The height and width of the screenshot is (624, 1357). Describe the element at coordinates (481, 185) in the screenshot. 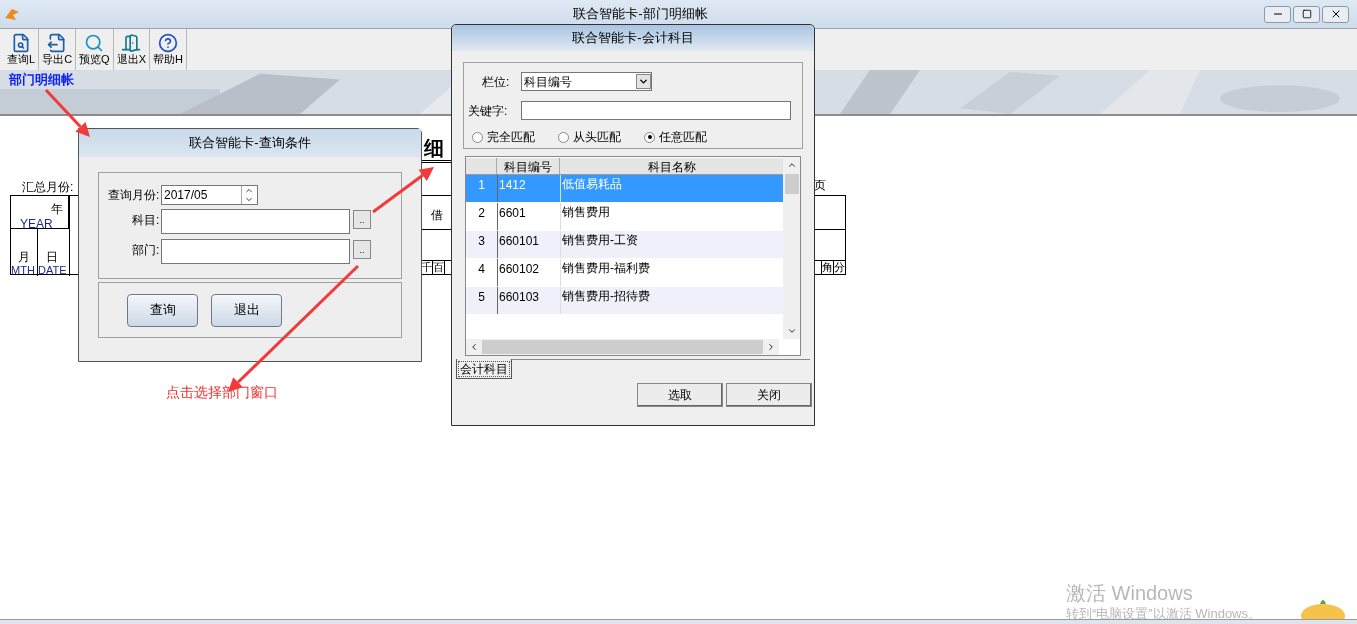

I see `row-number: 1` at that location.